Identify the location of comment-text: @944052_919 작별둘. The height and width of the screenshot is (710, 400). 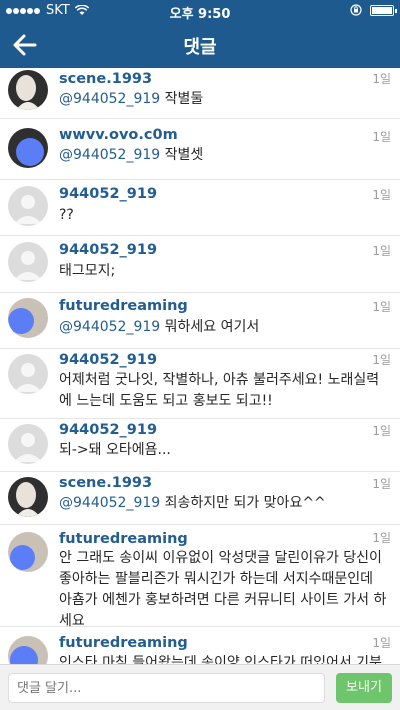
(224, 99).